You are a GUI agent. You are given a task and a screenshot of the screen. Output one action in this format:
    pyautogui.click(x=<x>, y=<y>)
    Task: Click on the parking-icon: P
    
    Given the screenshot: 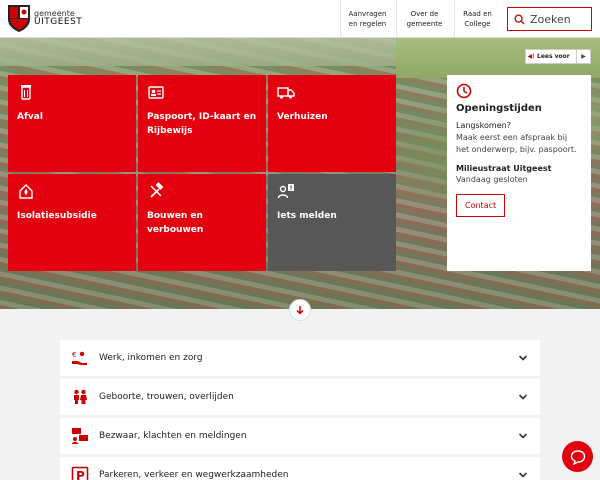 What is the action you would take?
    pyautogui.click(x=80, y=473)
    